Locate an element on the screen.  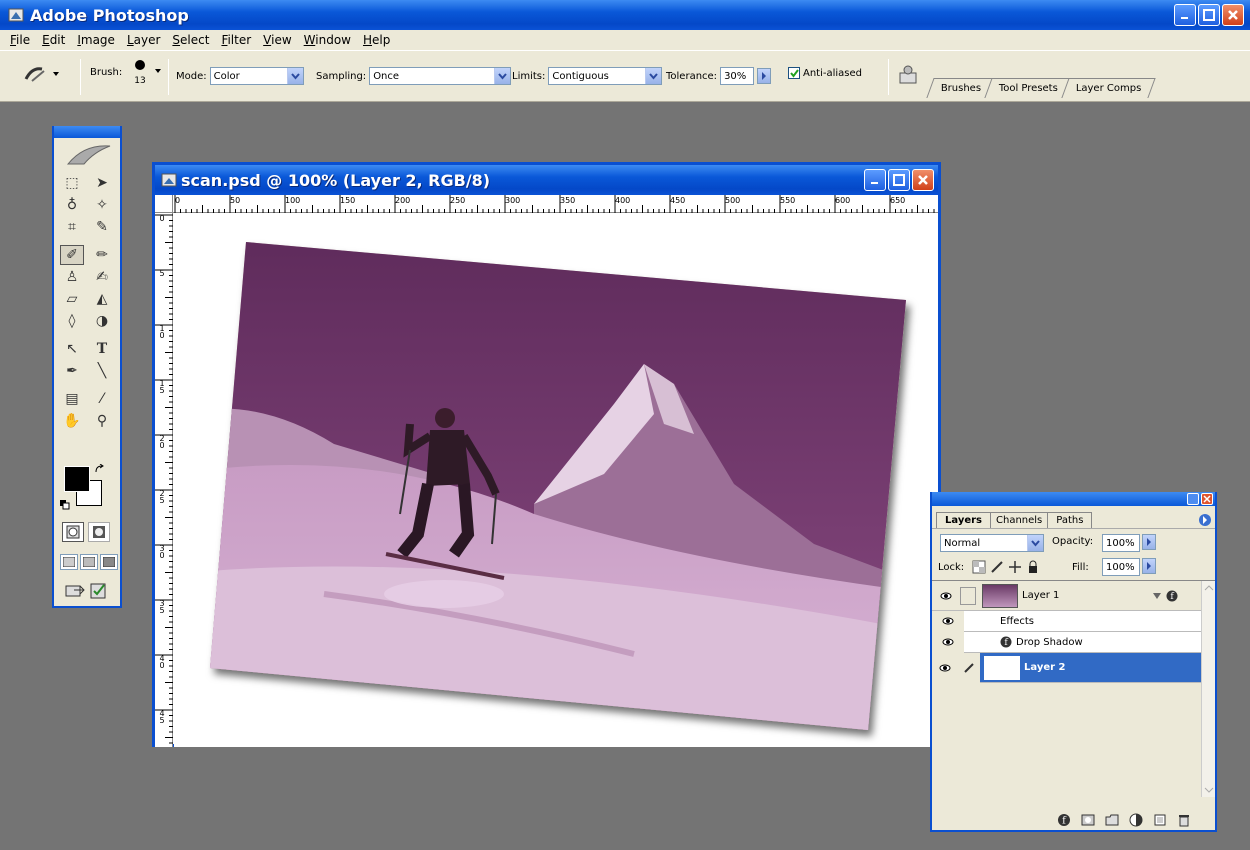
default-colors-icon is located at coordinates (65, 505).